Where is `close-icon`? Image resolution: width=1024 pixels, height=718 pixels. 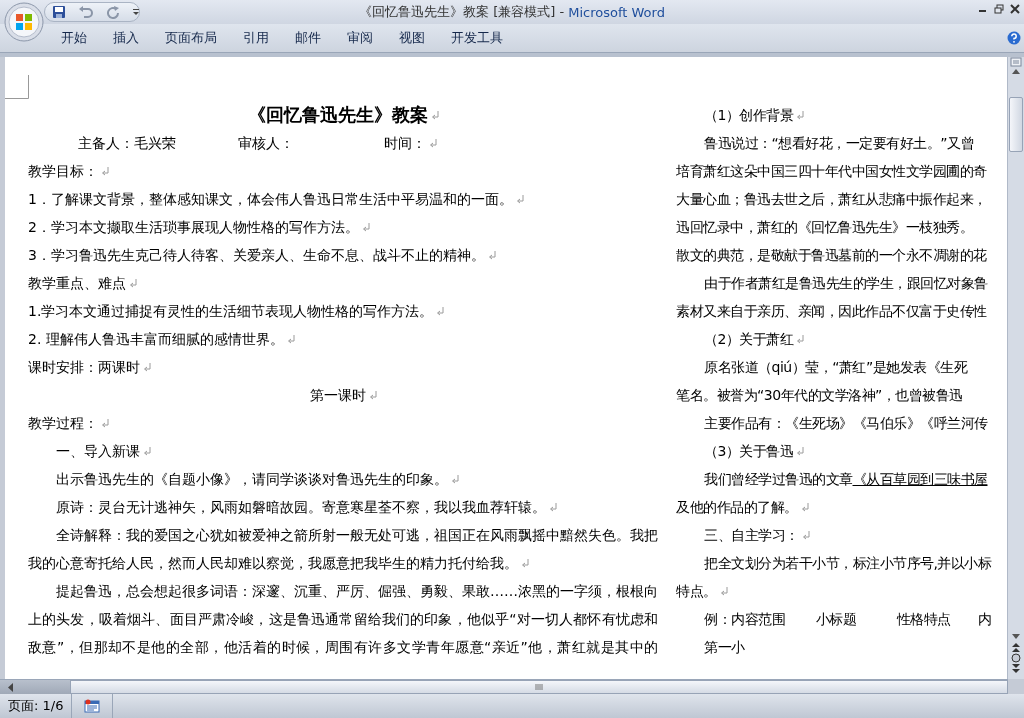 close-icon is located at coordinates (1015, 9).